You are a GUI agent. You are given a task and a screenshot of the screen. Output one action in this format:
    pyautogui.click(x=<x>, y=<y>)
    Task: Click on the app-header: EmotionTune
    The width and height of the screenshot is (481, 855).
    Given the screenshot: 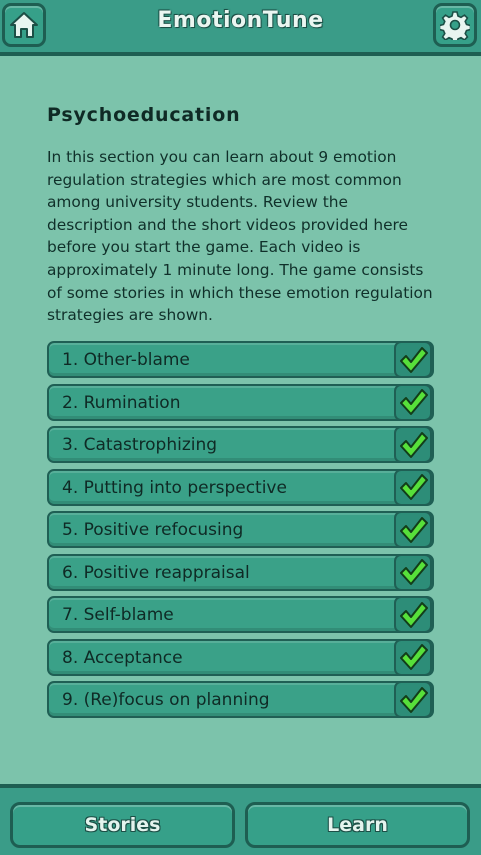 What is the action you would take?
    pyautogui.click(x=240, y=28)
    